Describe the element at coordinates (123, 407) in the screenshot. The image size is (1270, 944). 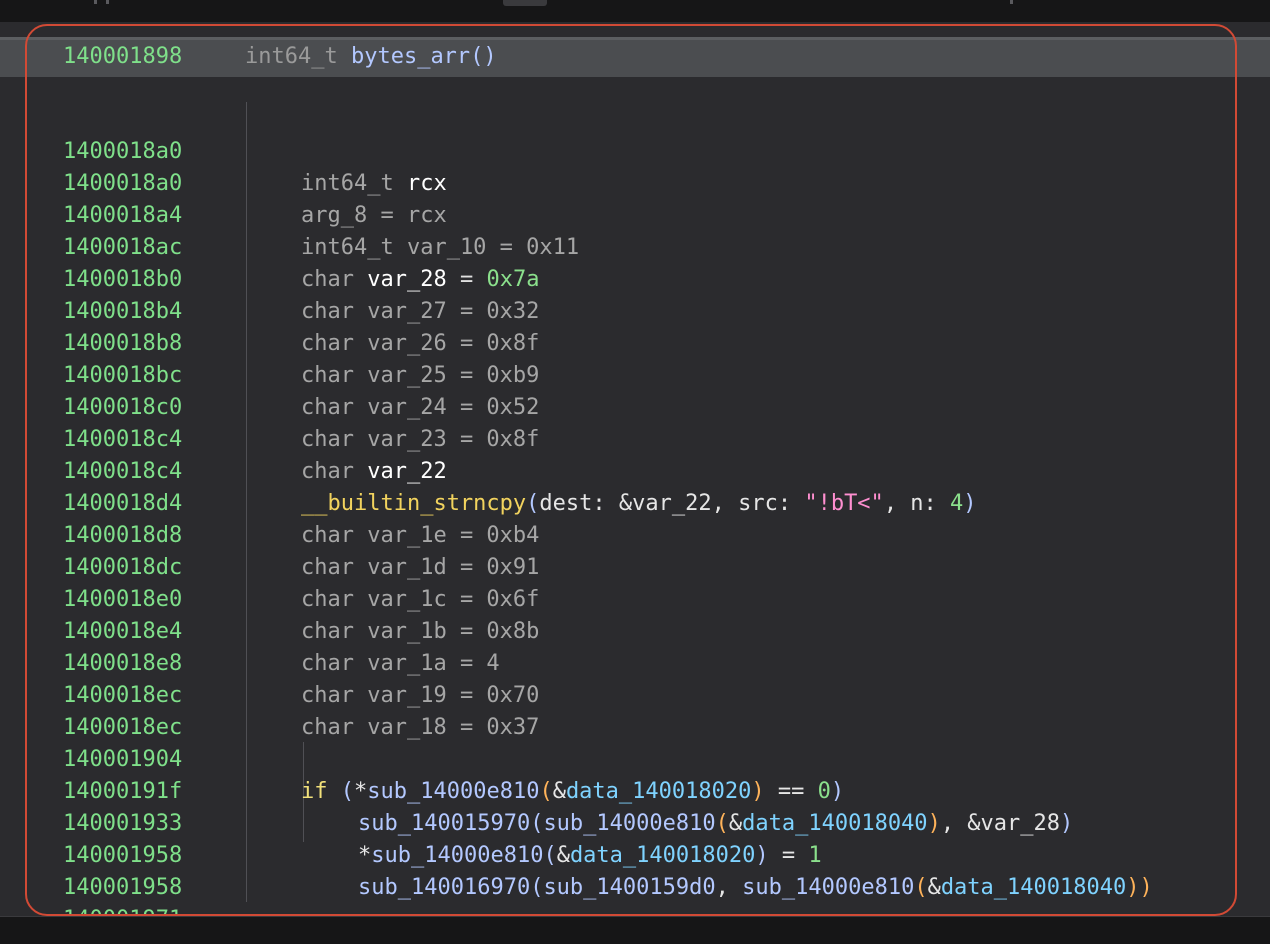
I see `line-address: 1400018c0` at that location.